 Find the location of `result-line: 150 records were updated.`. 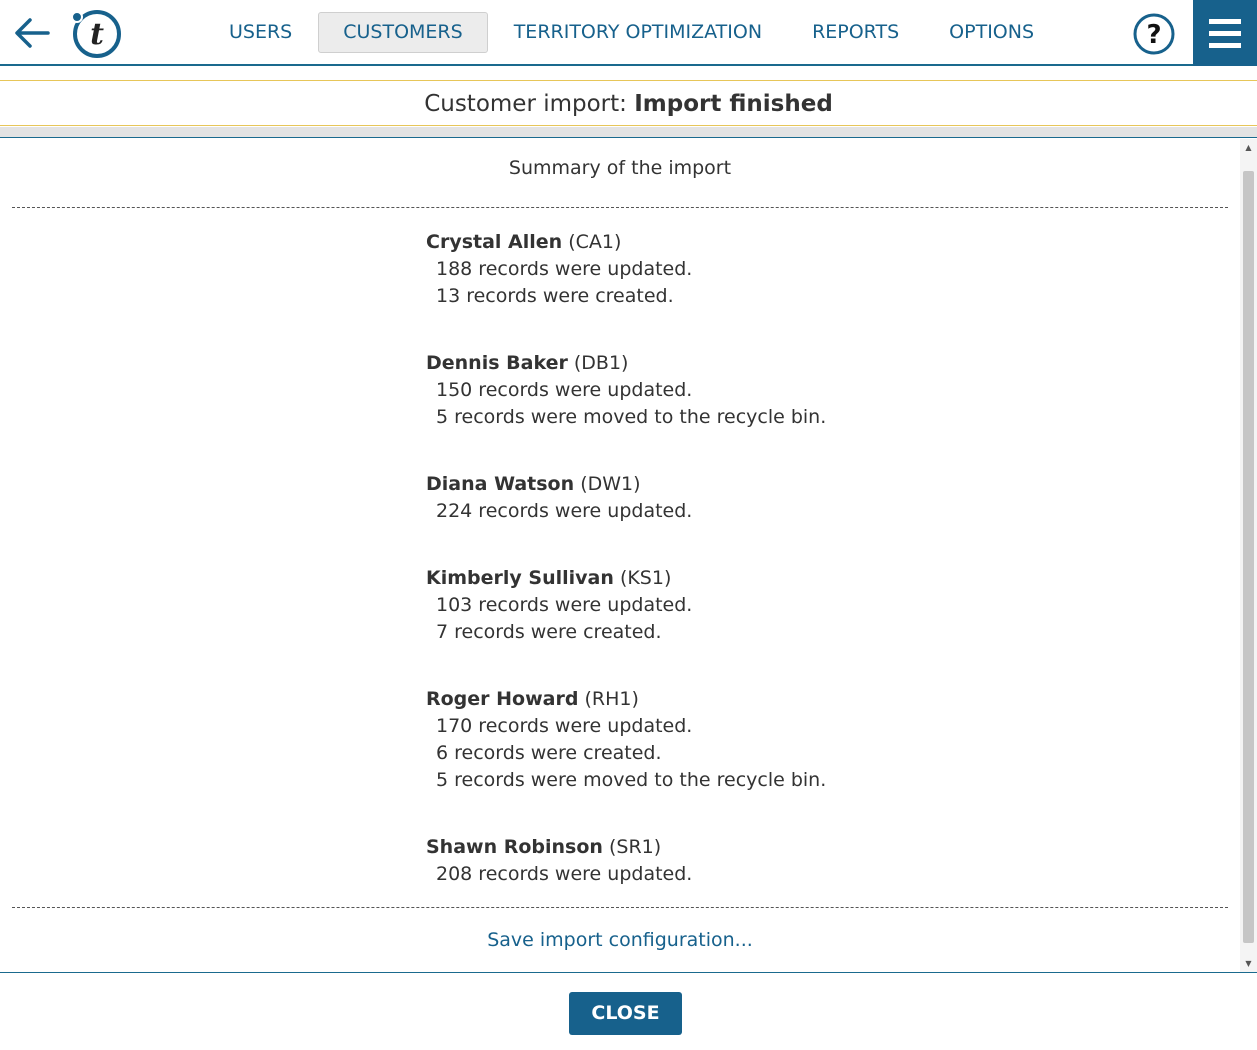

result-line: 150 records were updated. is located at coordinates (564, 390).